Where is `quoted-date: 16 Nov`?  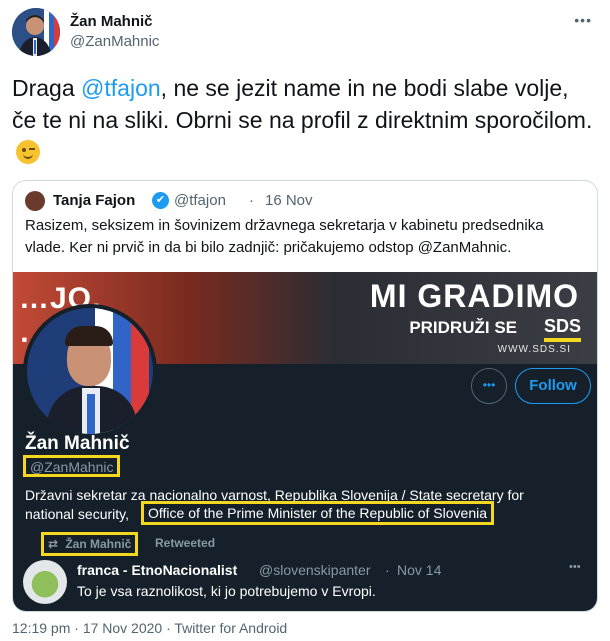 quoted-date: 16 Nov is located at coordinates (289, 200).